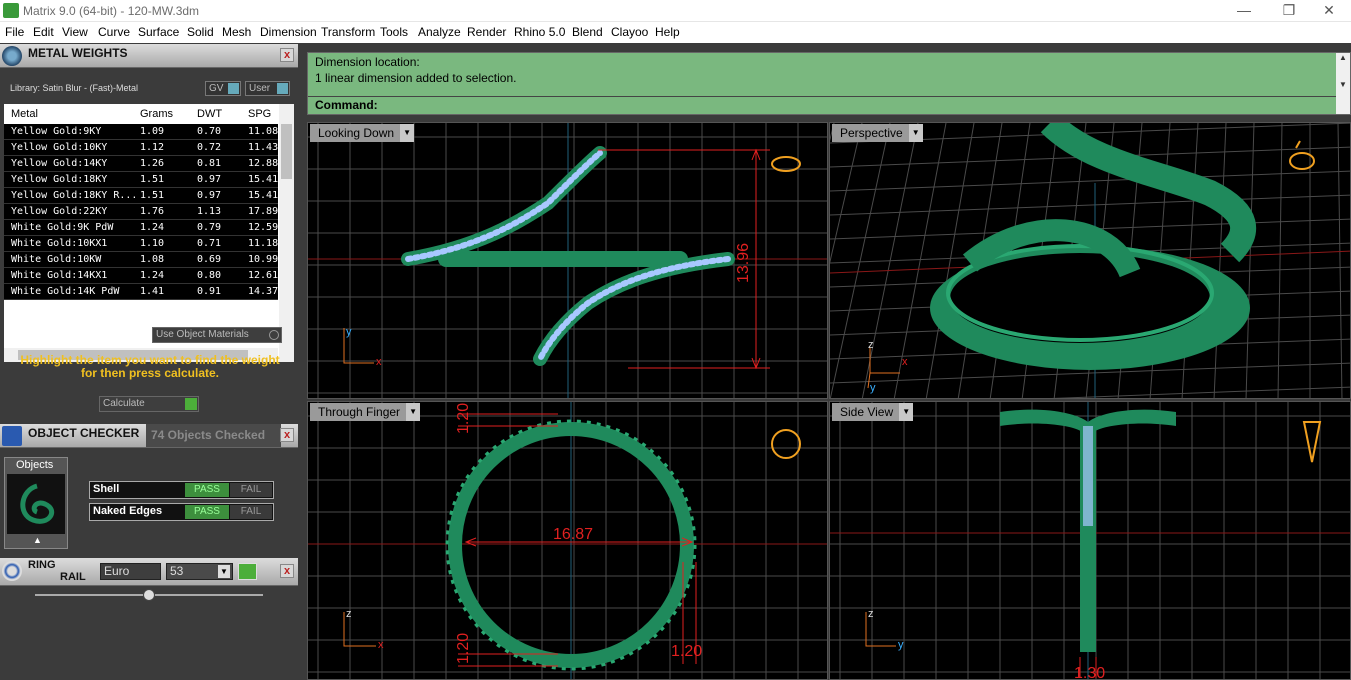 The height and width of the screenshot is (680, 1351). I want to click on menu-surface: Surface, so click(158, 32).